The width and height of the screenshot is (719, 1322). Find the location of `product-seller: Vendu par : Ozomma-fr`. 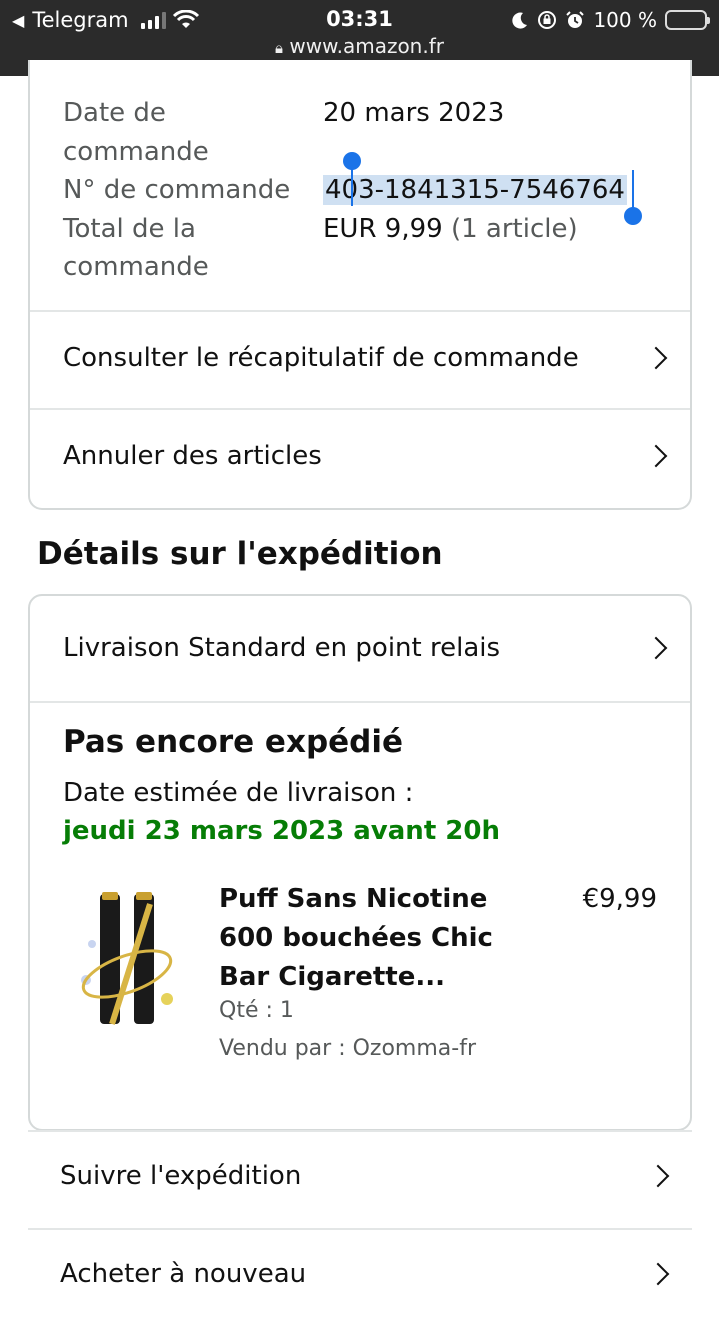

product-seller: Vendu par : Ozomma-fr is located at coordinates (348, 1048).